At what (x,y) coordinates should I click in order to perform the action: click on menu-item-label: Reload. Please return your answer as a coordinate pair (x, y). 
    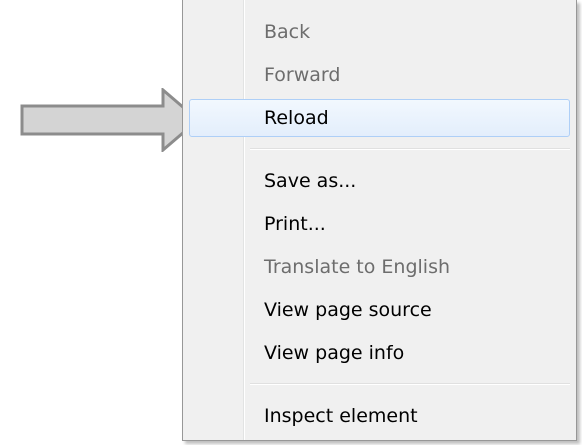
    Looking at the image, I should click on (296, 118).